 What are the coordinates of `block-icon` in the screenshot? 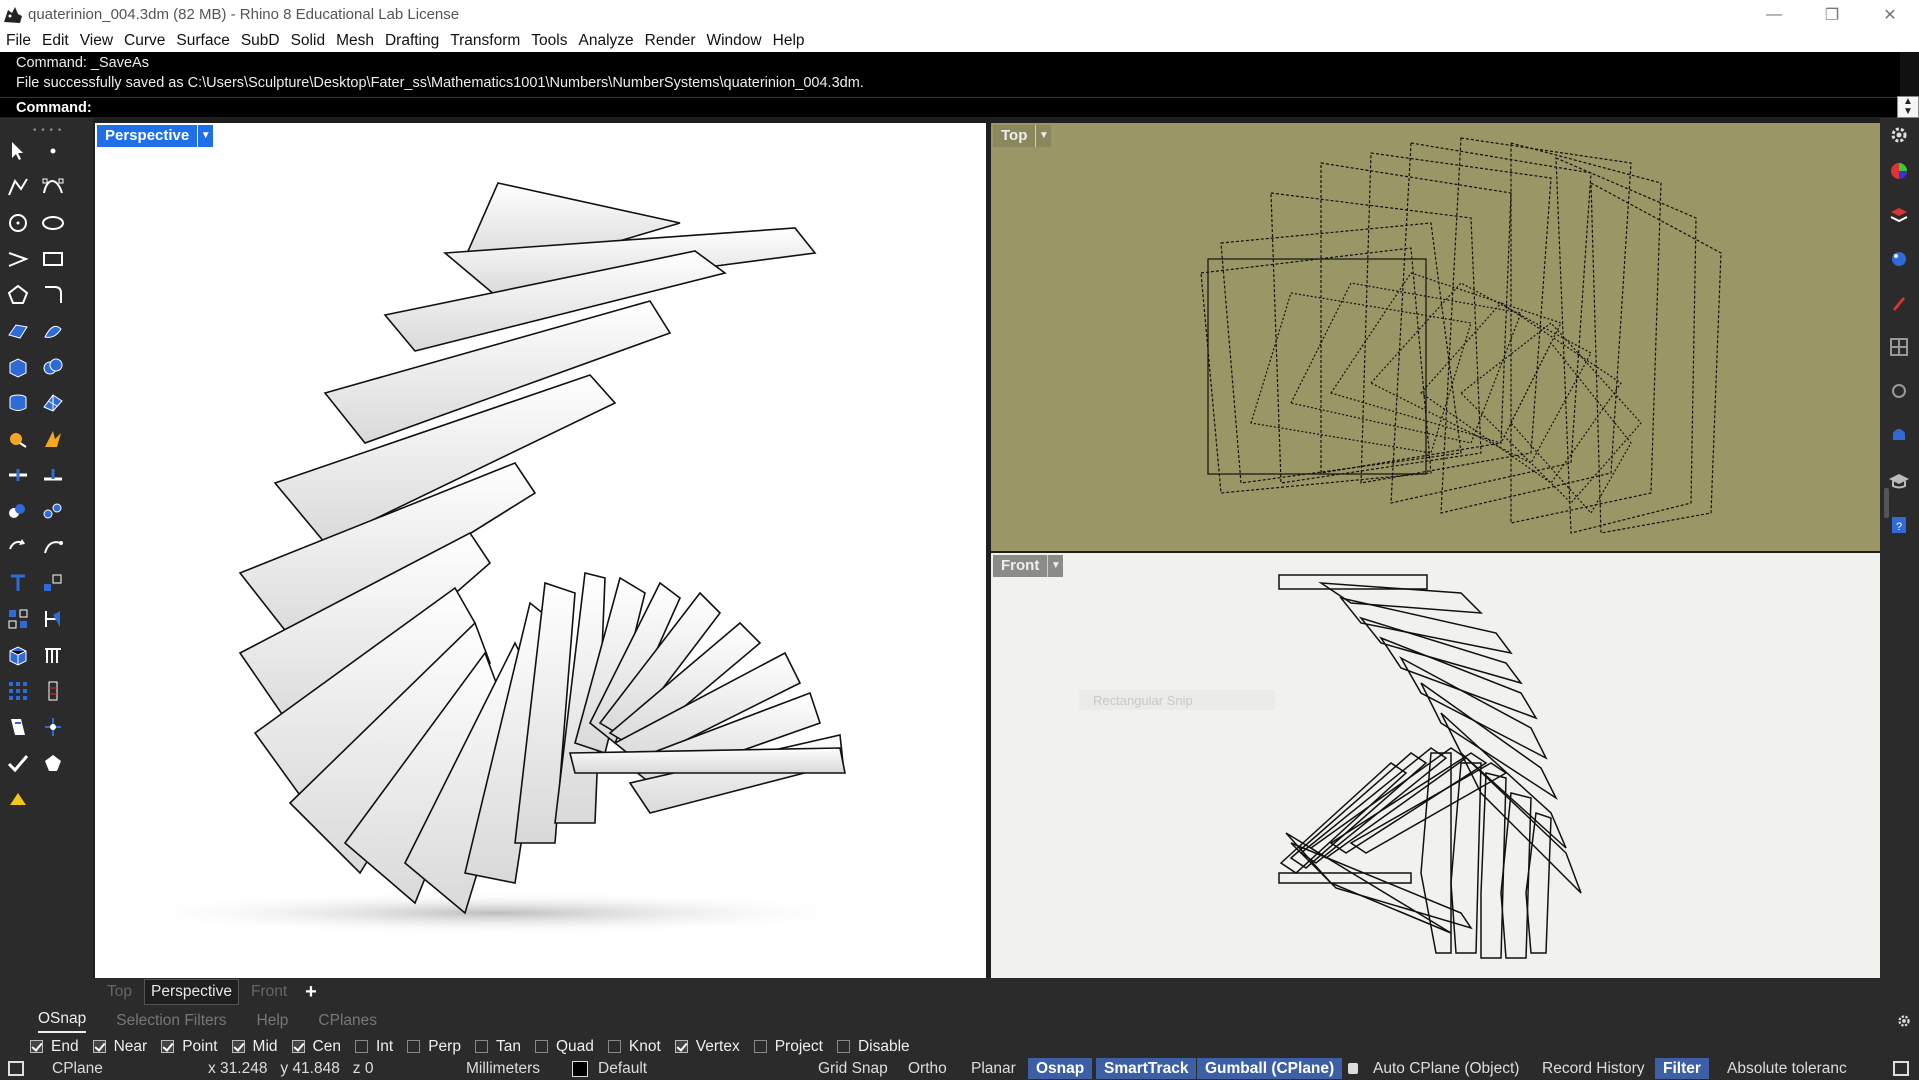 It's located at (18, 655).